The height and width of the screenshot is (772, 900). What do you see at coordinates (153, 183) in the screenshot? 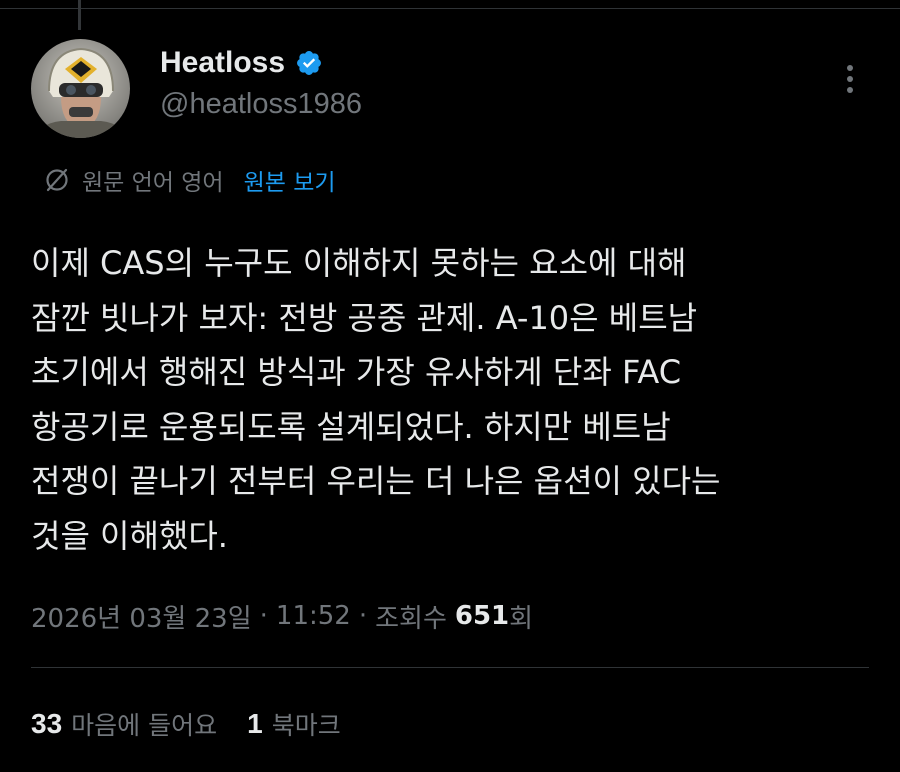
I see `translation-language-text: 원문 언어 영어` at bounding box center [153, 183].